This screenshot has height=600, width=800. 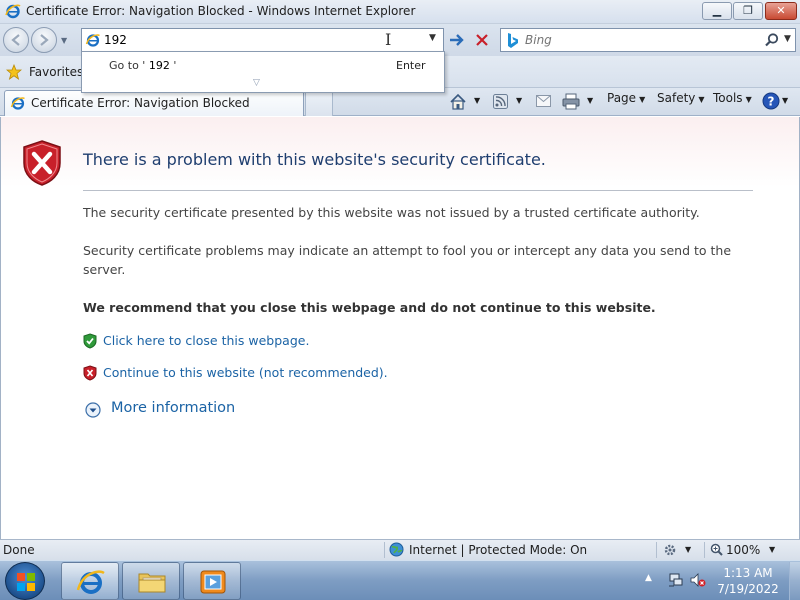 What do you see at coordinates (676, 98) in the screenshot?
I see `safety-menu-label: Safety` at bounding box center [676, 98].